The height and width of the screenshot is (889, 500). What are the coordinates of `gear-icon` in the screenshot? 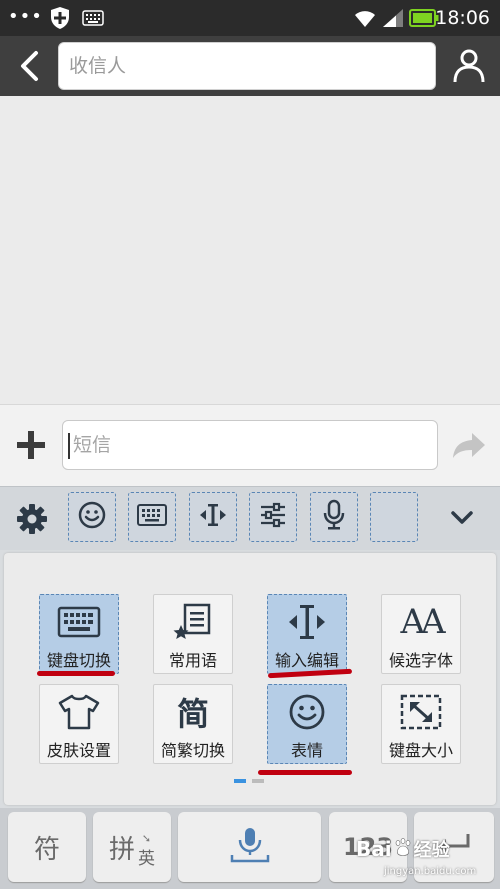 It's located at (32, 521).